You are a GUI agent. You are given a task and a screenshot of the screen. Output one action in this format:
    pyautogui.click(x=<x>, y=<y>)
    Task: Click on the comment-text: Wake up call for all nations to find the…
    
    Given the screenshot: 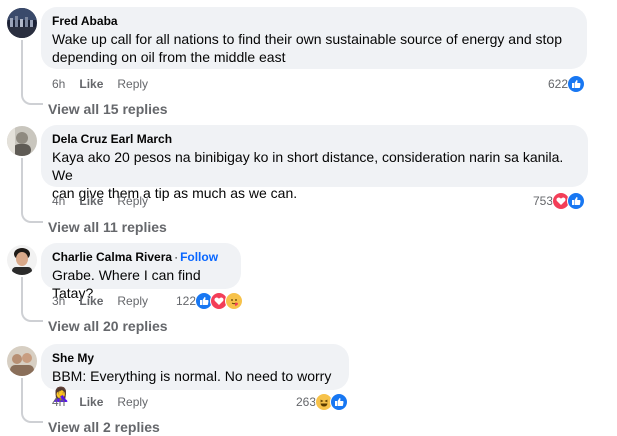 What is the action you would take?
    pyautogui.click(x=314, y=48)
    